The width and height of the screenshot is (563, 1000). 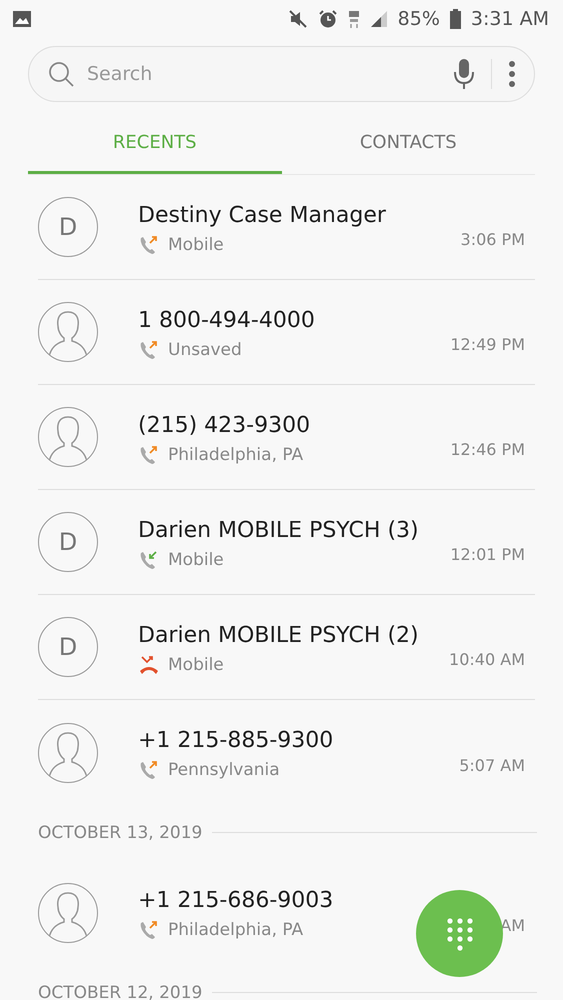 I want to click on image-icon, so click(x=22, y=19).